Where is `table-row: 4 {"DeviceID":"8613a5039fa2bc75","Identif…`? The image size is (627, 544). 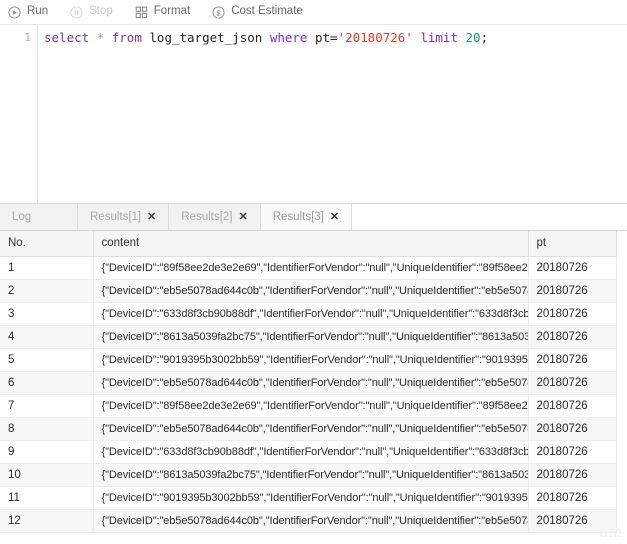
table-row: 4 {"DeviceID":"8613a5039fa2bc75","Identif… is located at coordinates (308, 337).